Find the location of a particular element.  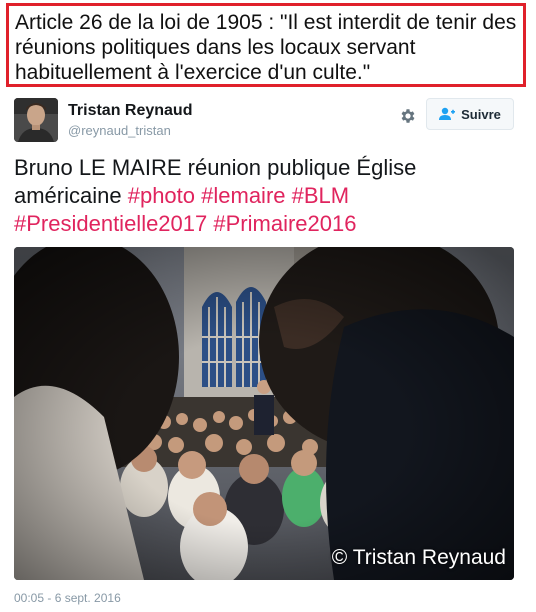

add-user-icon is located at coordinates (447, 113).